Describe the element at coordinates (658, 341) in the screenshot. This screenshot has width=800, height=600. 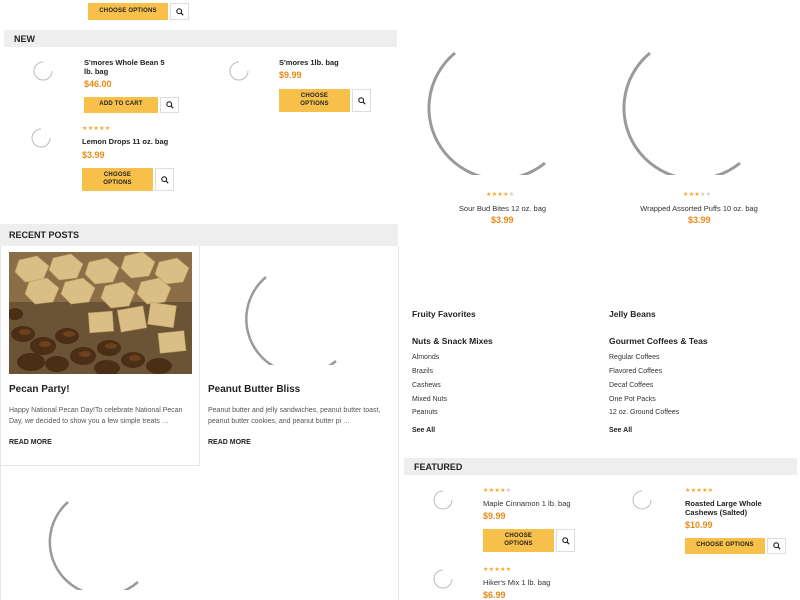
I see `category-gourmet-coffees-teas: Gourmet Coffees & Teas` at that location.